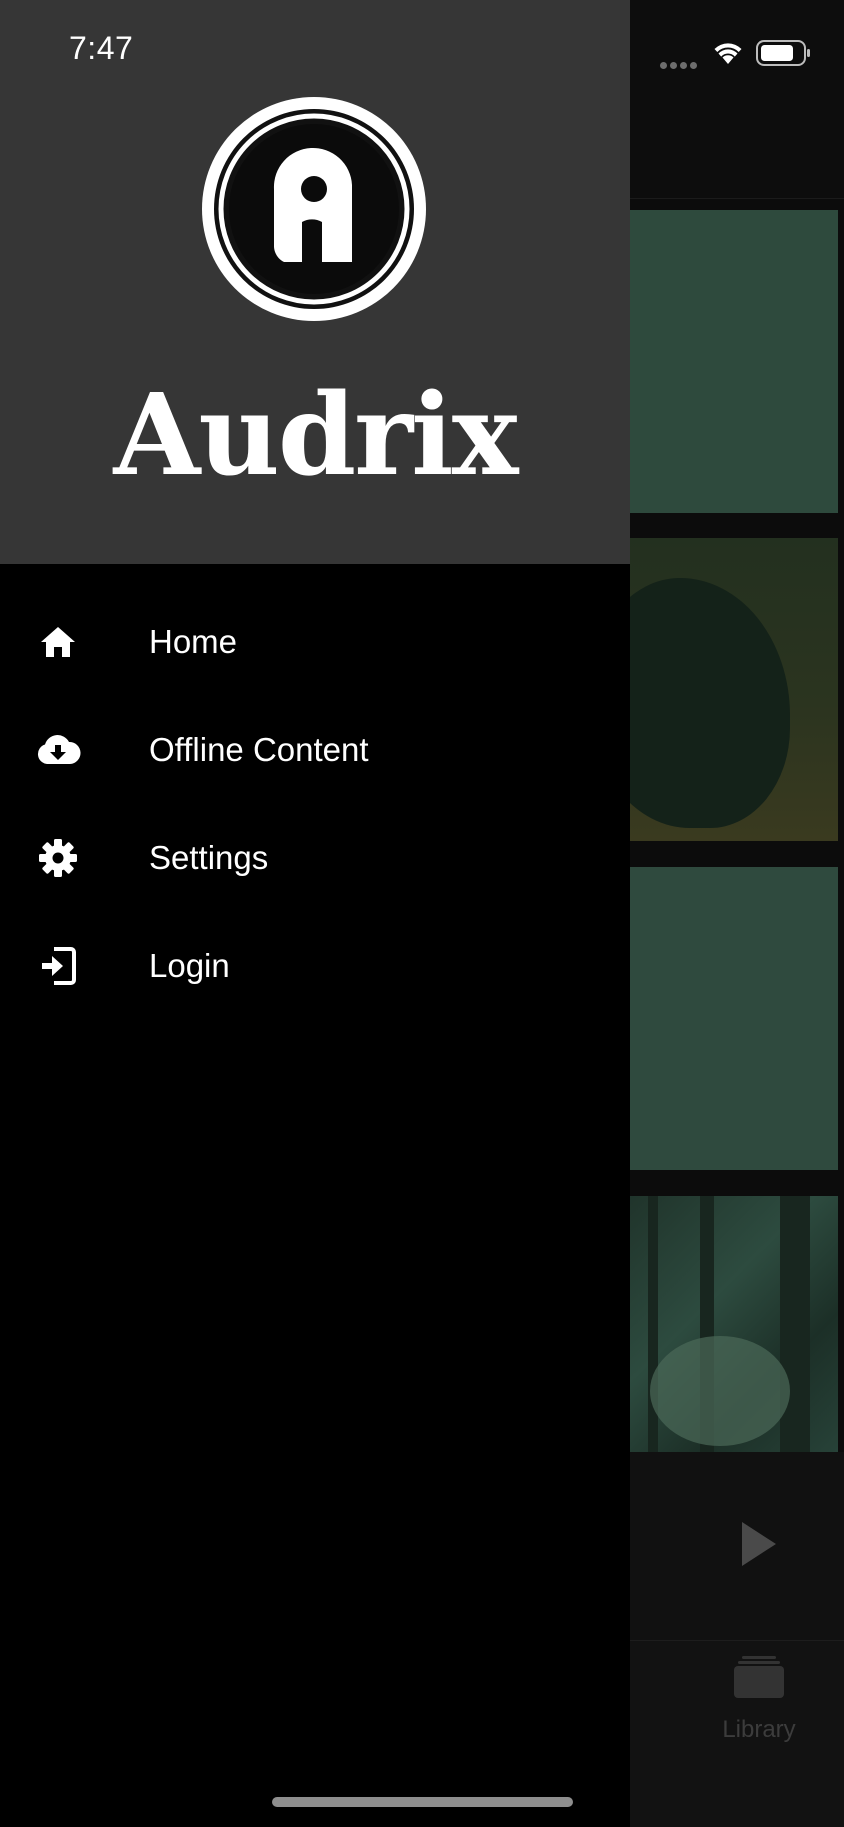  I want to click on wifi-icon, so click(728, 53).